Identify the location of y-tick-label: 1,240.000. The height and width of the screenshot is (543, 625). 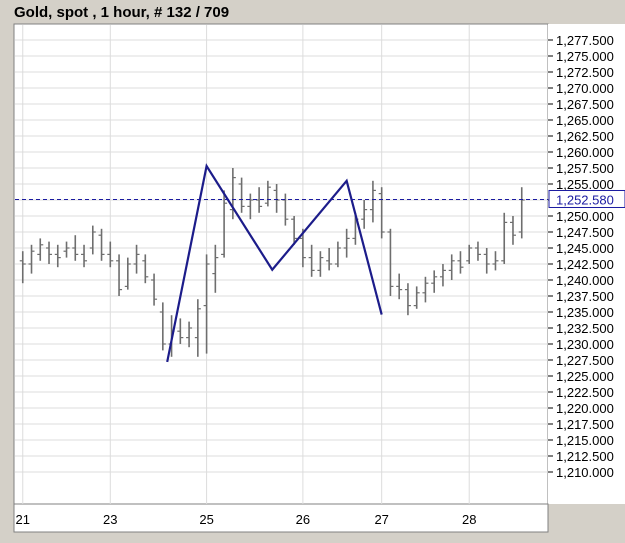
(585, 280).